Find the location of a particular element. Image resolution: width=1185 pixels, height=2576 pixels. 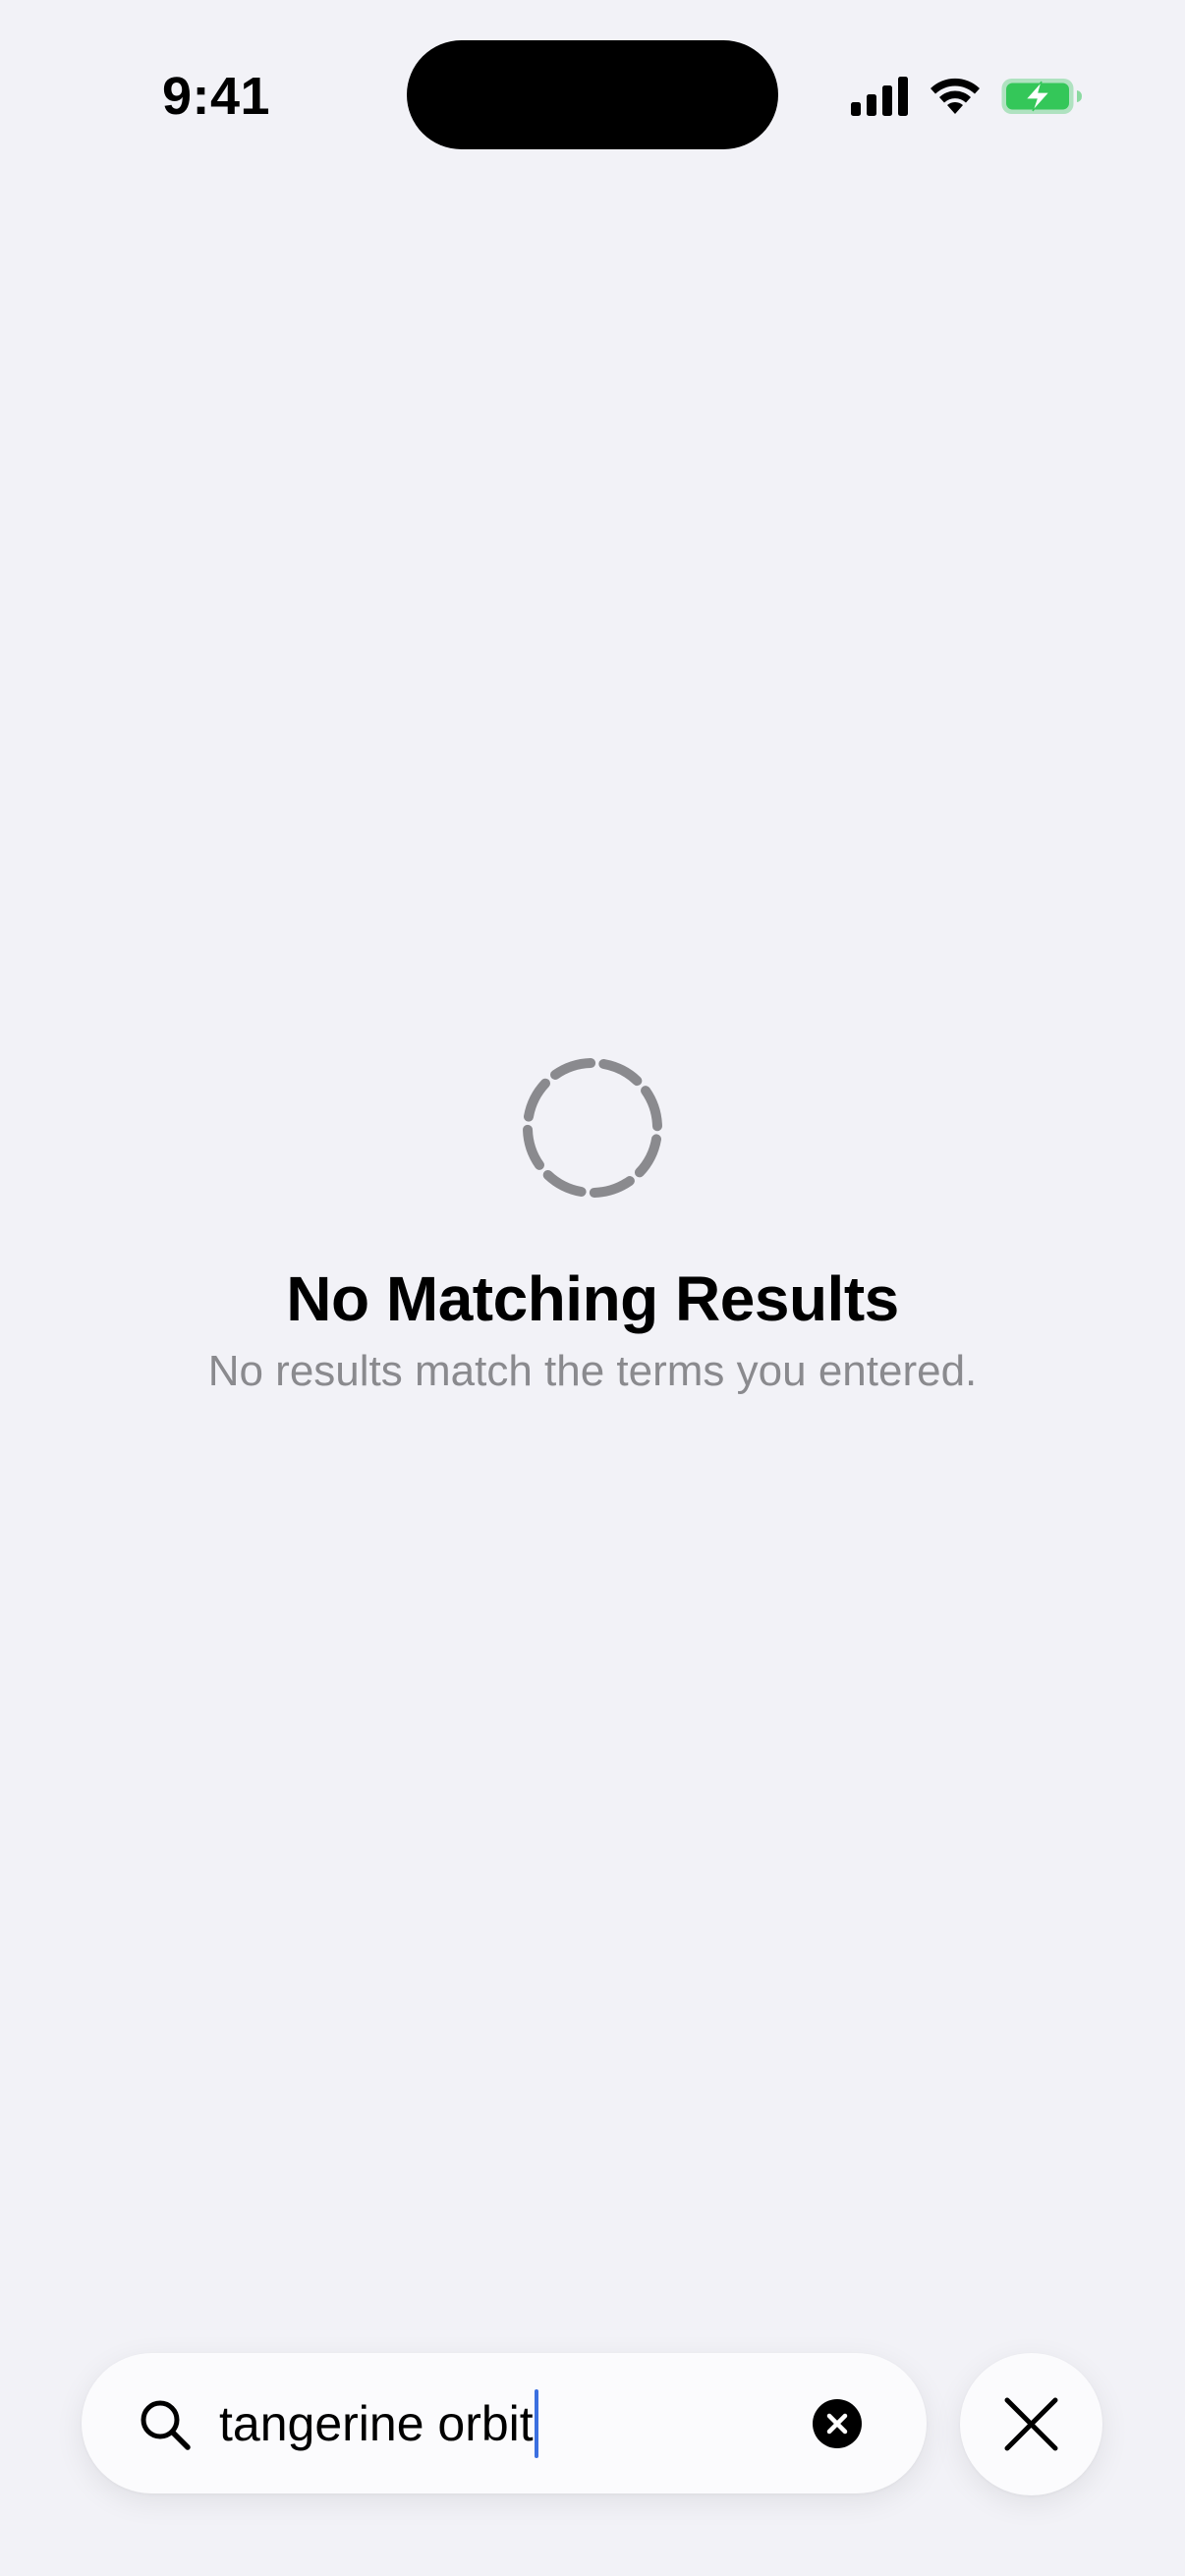

search-icon is located at coordinates (166, 2425).